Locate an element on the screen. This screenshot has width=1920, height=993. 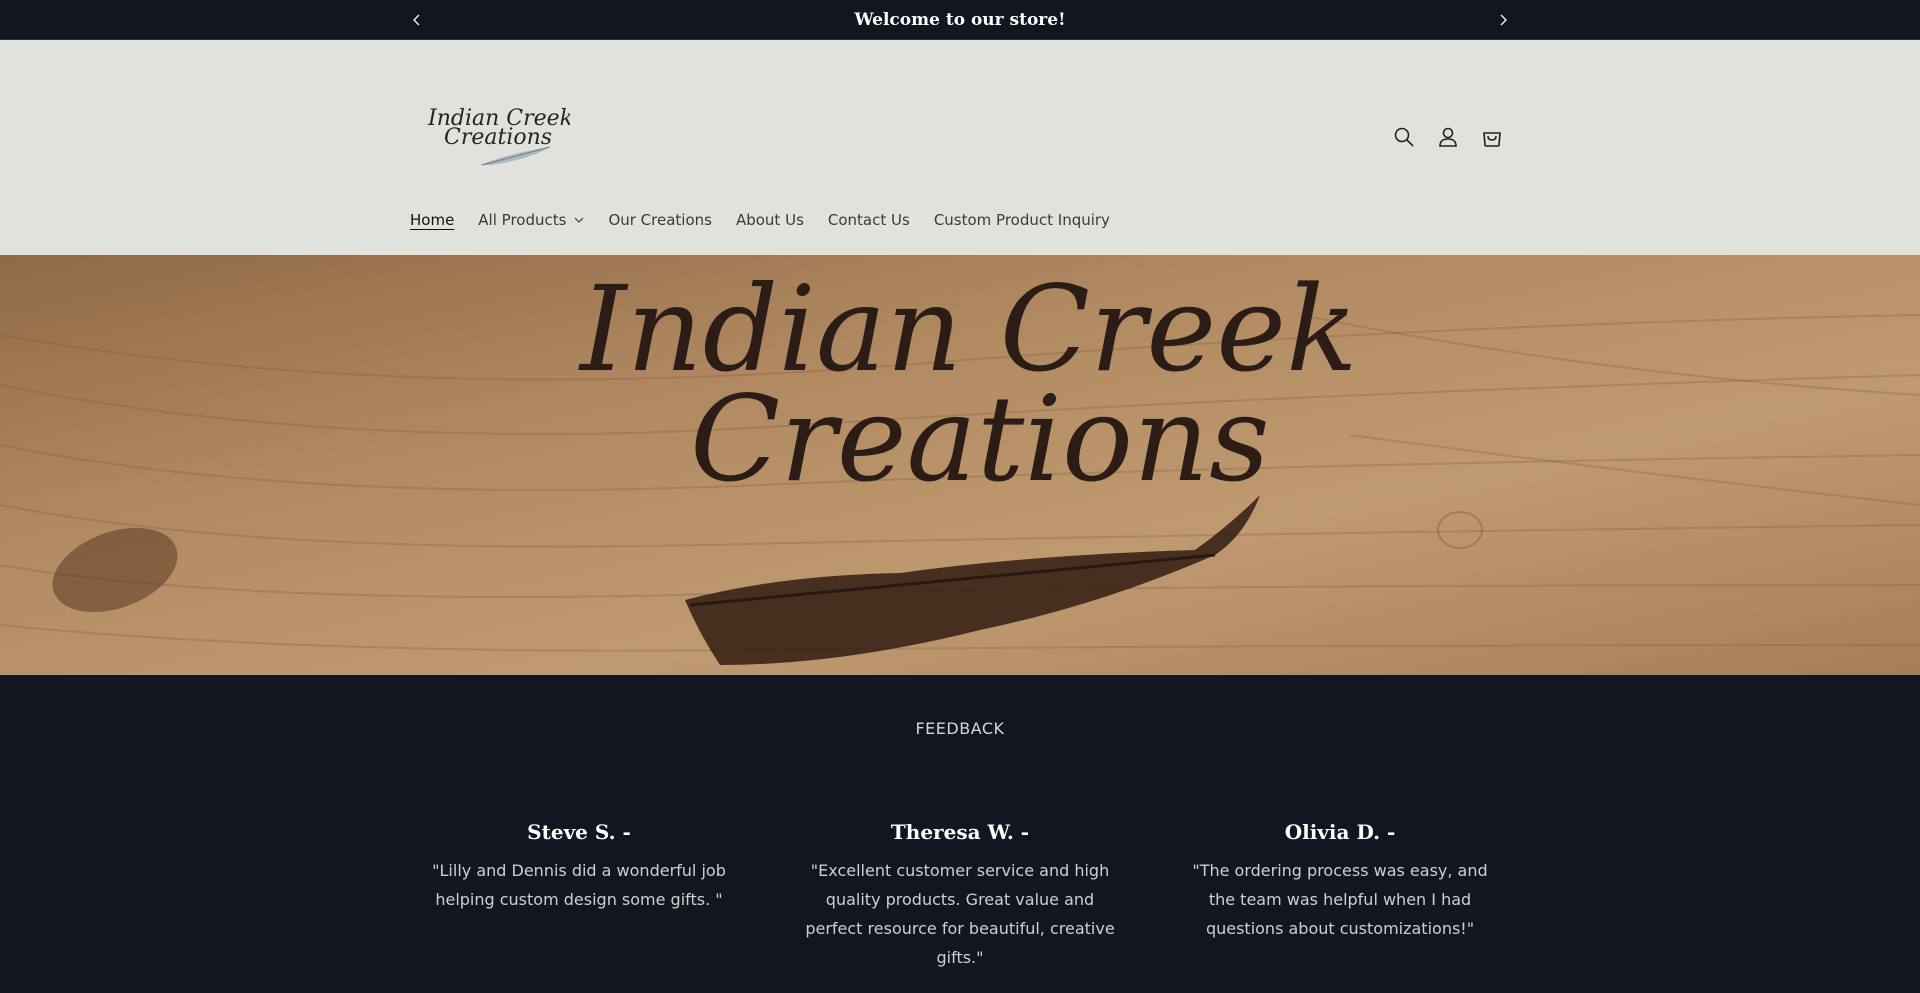
cart-icon is located at coordinates (1492, 139).